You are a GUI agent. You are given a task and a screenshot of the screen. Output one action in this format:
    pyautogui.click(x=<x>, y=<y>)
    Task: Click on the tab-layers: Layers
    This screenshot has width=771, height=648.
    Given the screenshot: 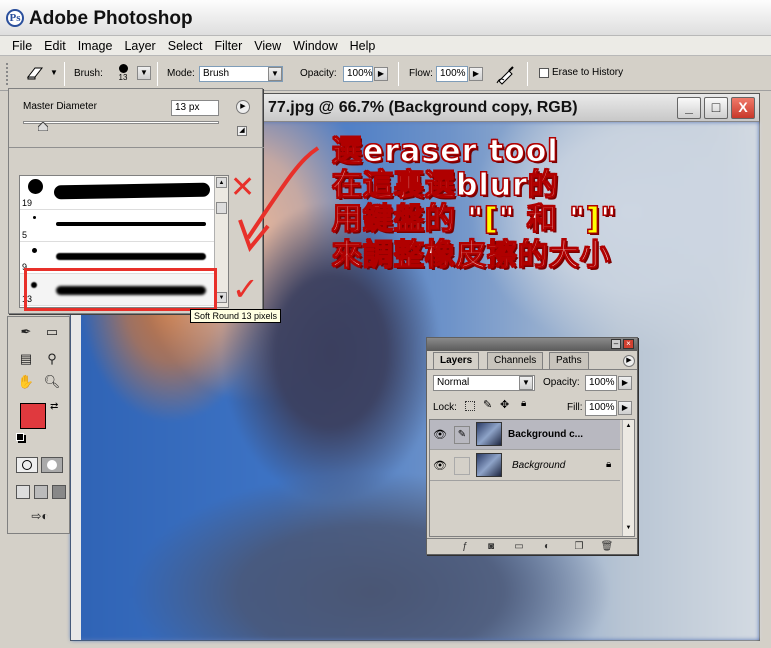 What is the action you would take?
    pyautogui.click(x=456, y=360)
    